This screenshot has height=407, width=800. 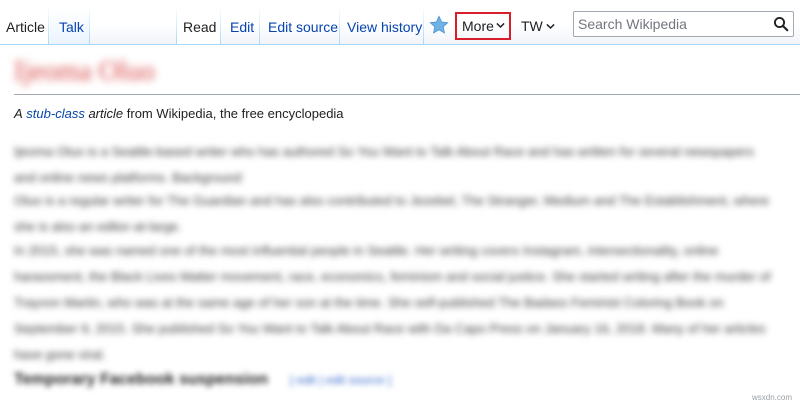 What do you see at coordinates (55, 113) in the screenshot?
I see `stub-class-link: stub-class` at bounding box center [55, 113].